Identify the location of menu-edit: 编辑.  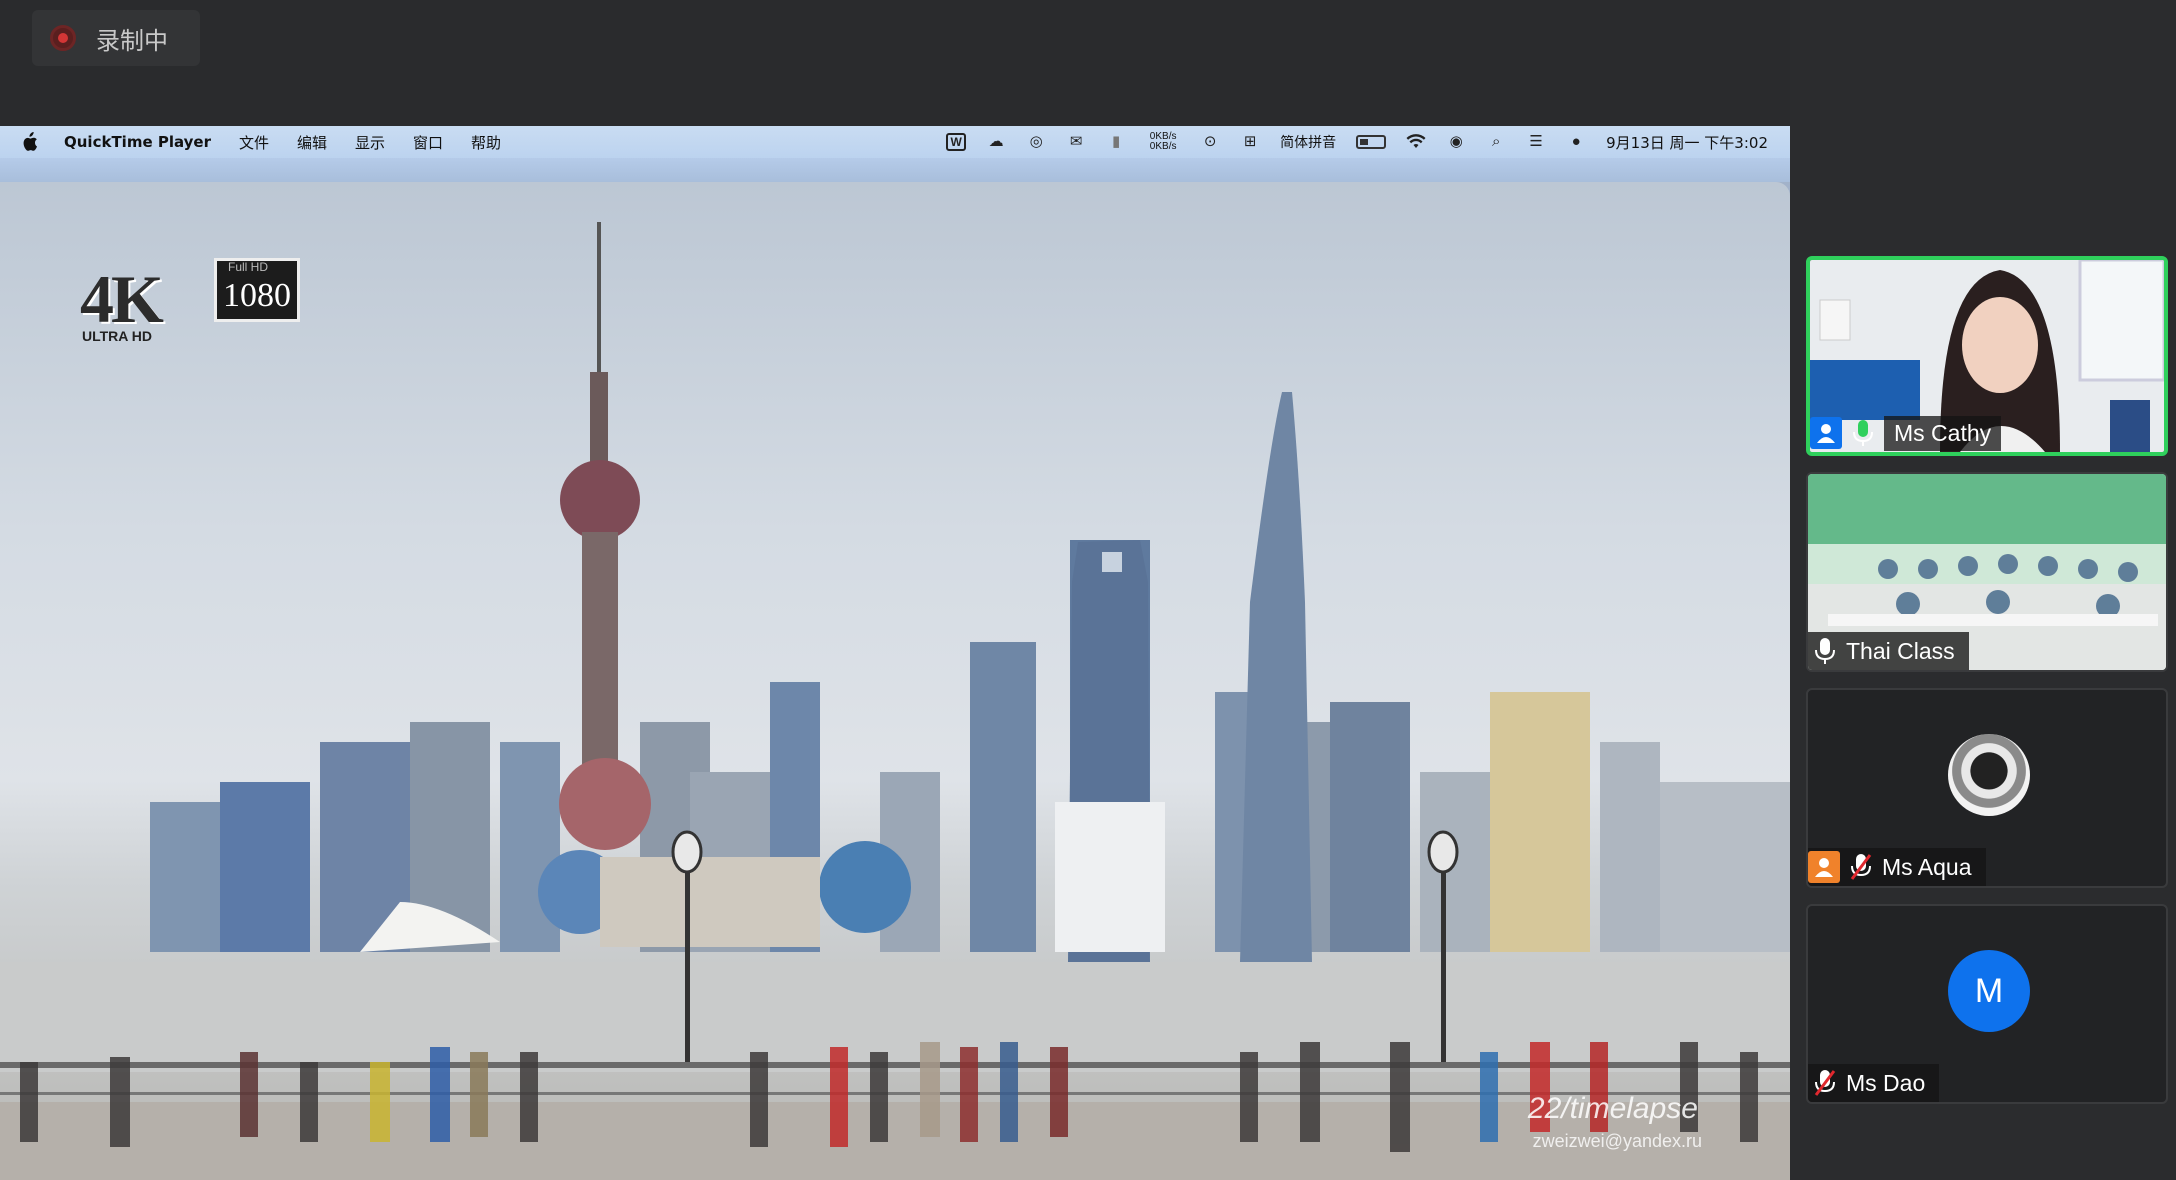
(312, 142).